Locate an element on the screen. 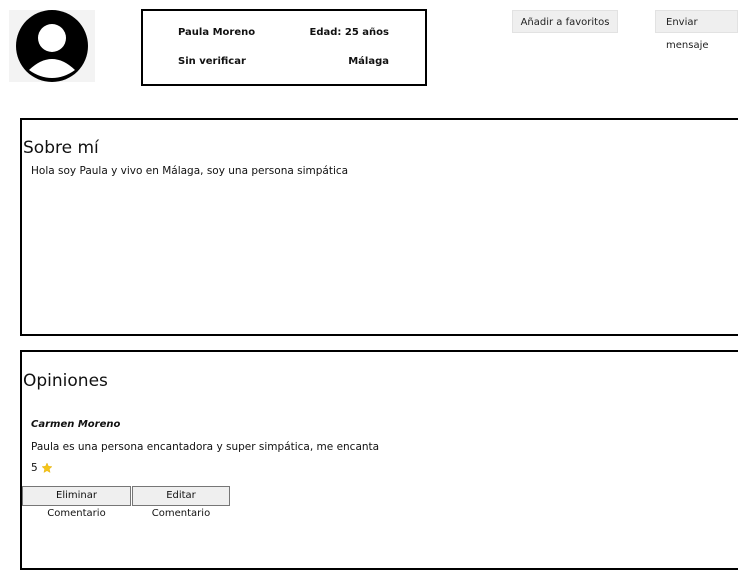 Image resolution: width=738 pixels, height=570 pixels. delete-comment-button: Eliminar Comentario is located at coordinates (76, 502).